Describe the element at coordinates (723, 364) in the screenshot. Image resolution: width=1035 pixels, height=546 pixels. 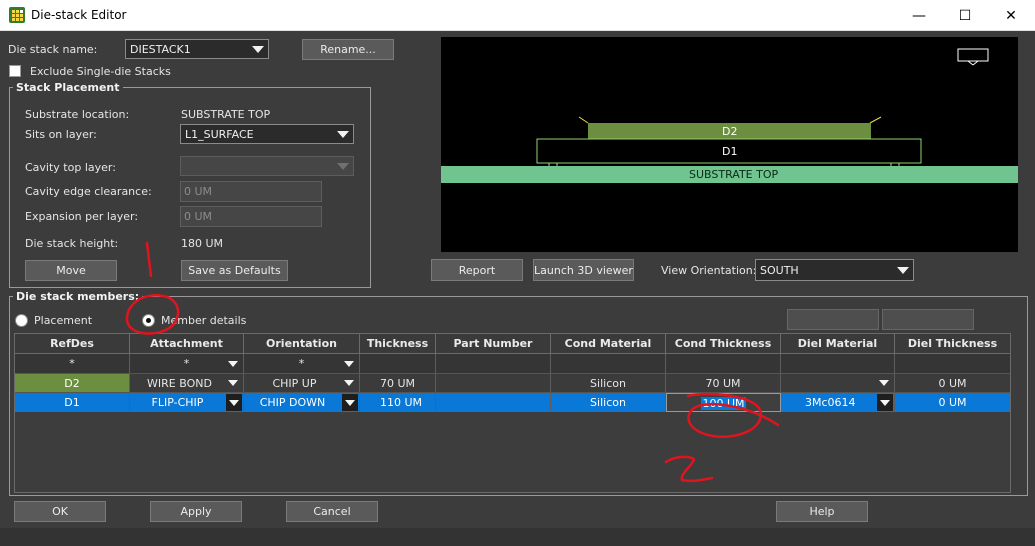
I see `filter-cond-thickness` at that location.